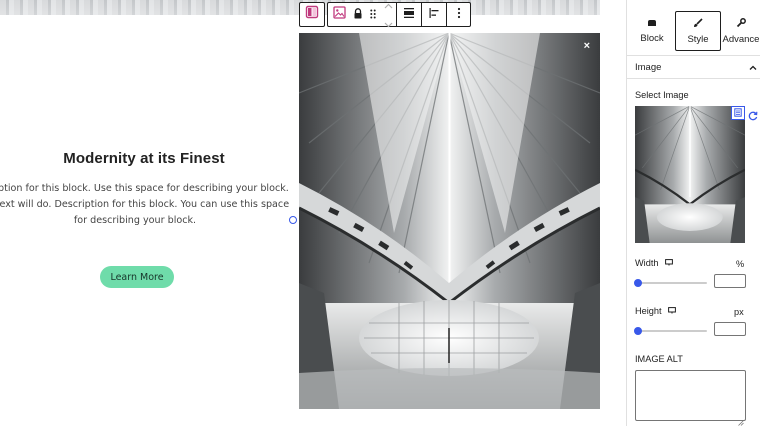  What do you see at coordinates (741, 419) in the screenshot?
I see `resize-grip-icon` at bounding box center [741, 419].